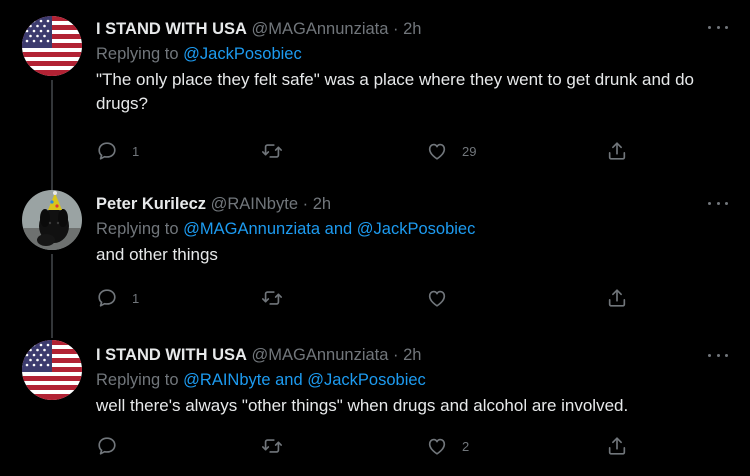 The image size is (750, 476). Describe the element at coordinates (366, 151) in the screenshot. I see `tweet-actions: 1 29` at that location.